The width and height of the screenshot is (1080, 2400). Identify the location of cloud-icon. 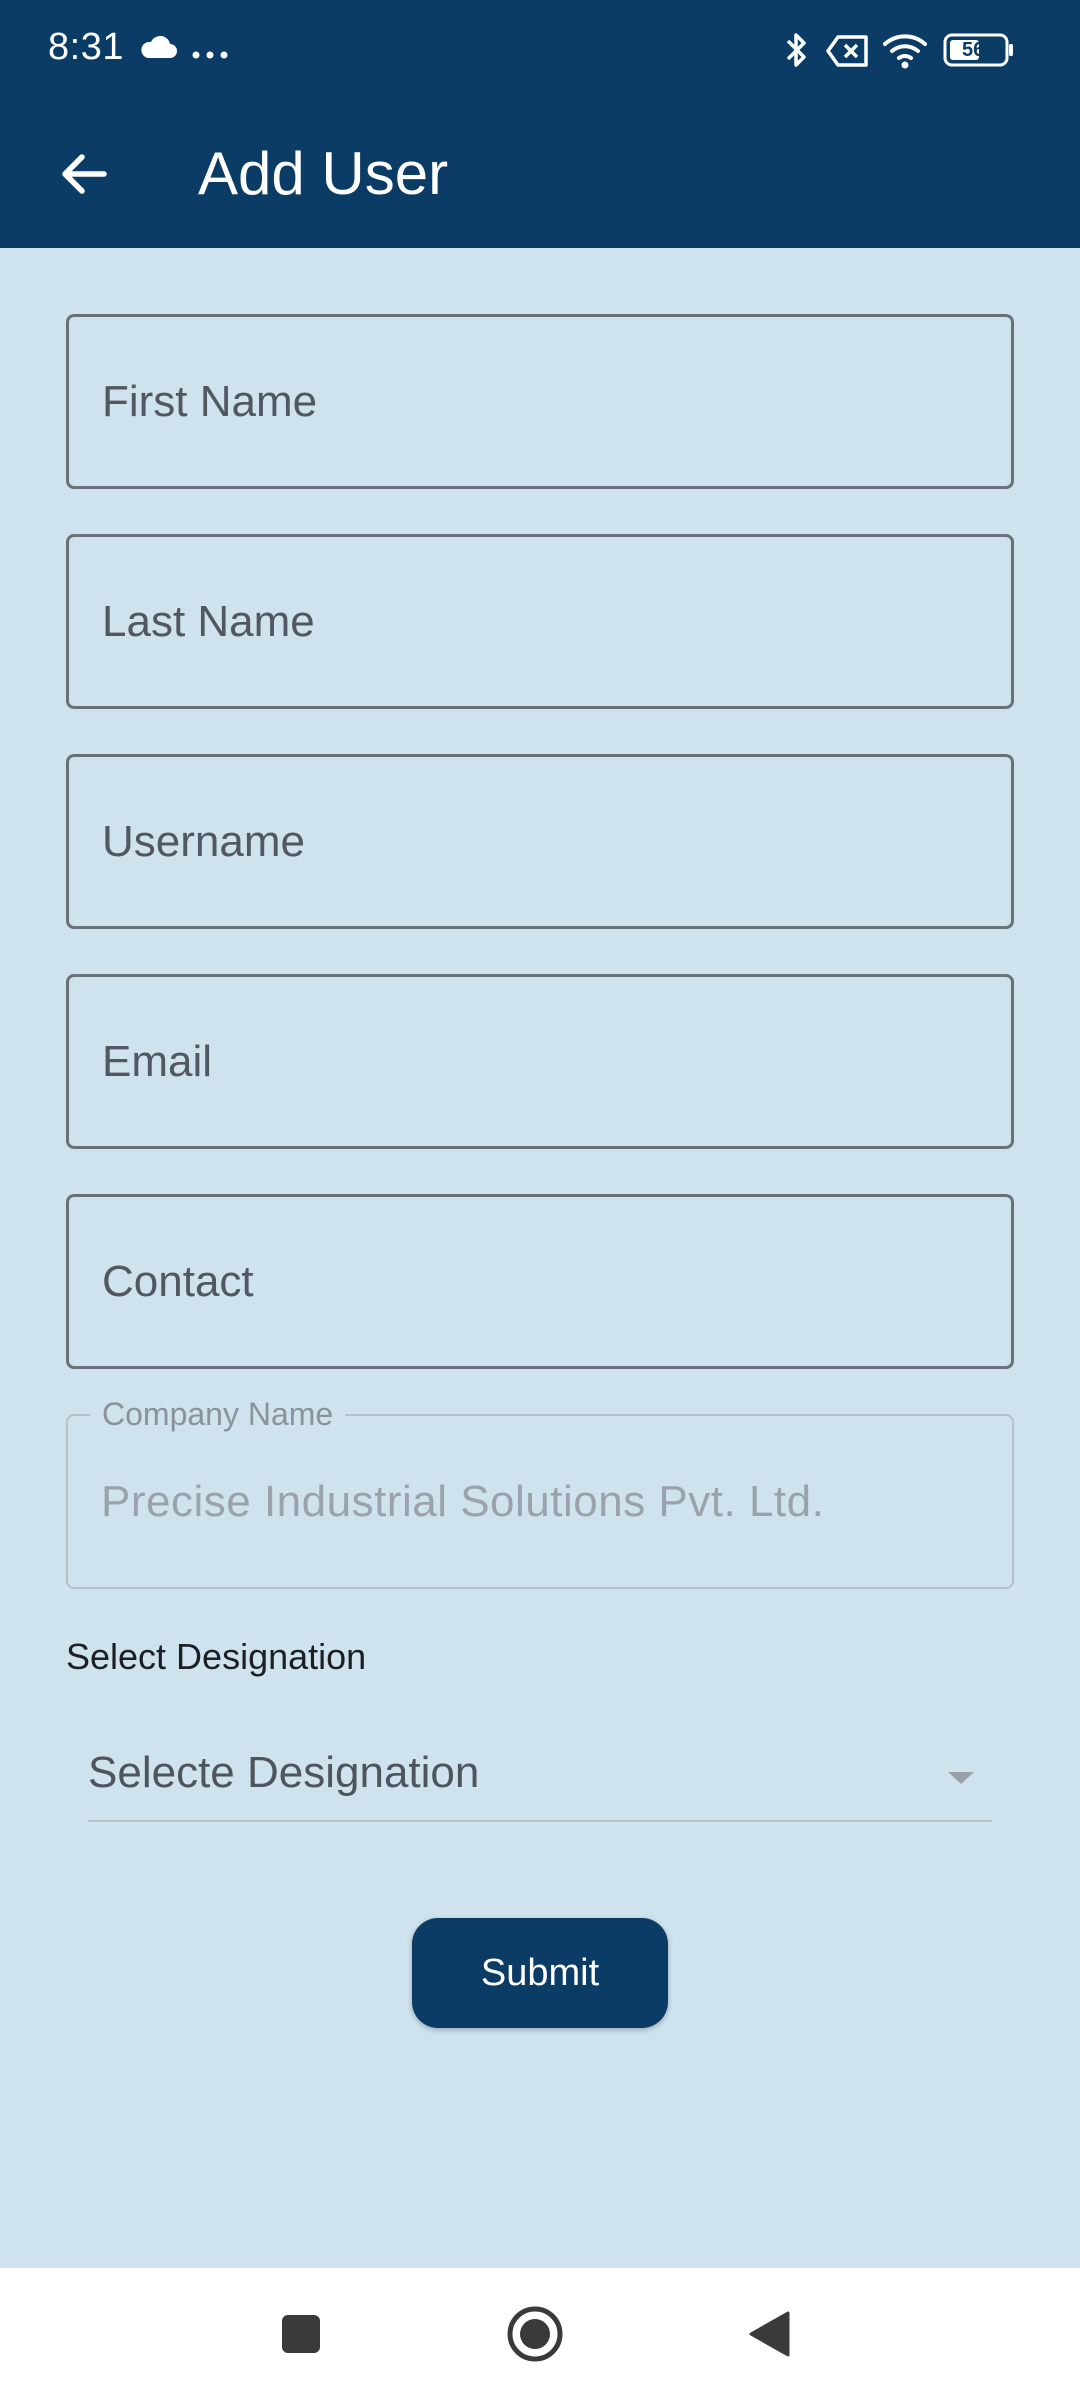
(158, 50).